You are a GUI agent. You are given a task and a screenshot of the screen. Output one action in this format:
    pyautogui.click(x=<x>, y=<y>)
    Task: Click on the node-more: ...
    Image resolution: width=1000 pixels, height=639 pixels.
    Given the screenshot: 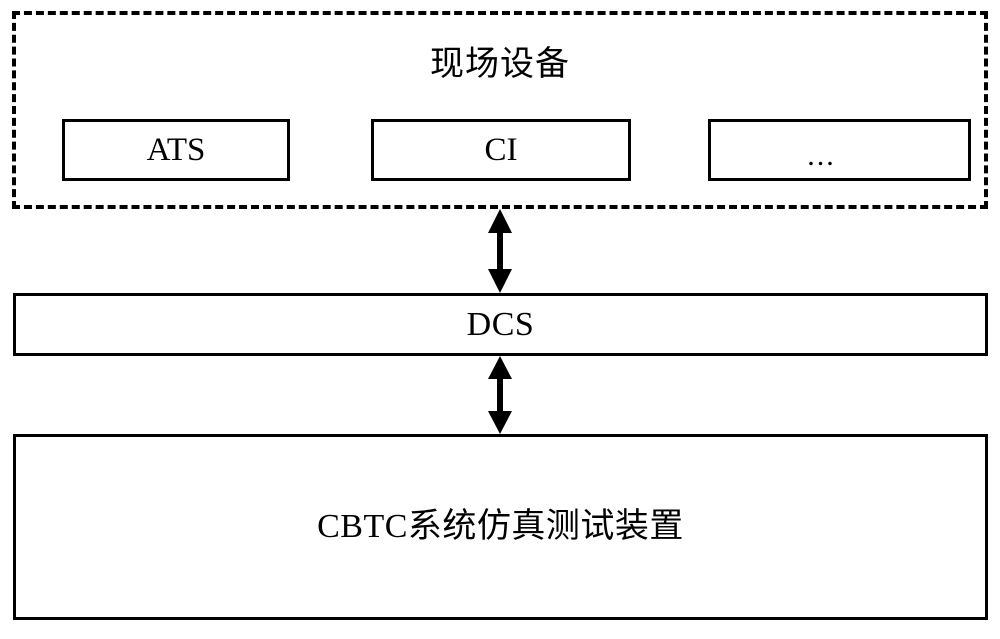 What is the action you would take?
    pyautogui.click(x=839, y=150)
    